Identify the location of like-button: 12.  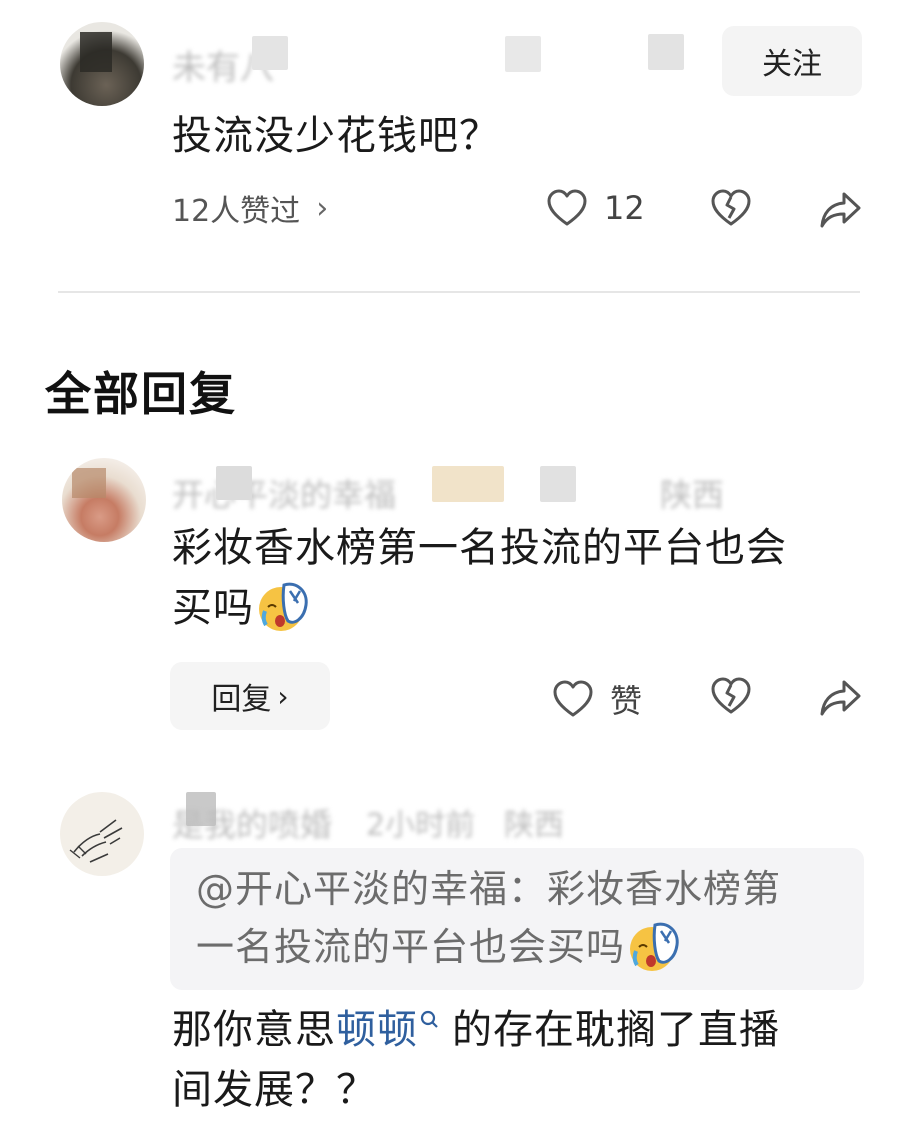
(595, 208).